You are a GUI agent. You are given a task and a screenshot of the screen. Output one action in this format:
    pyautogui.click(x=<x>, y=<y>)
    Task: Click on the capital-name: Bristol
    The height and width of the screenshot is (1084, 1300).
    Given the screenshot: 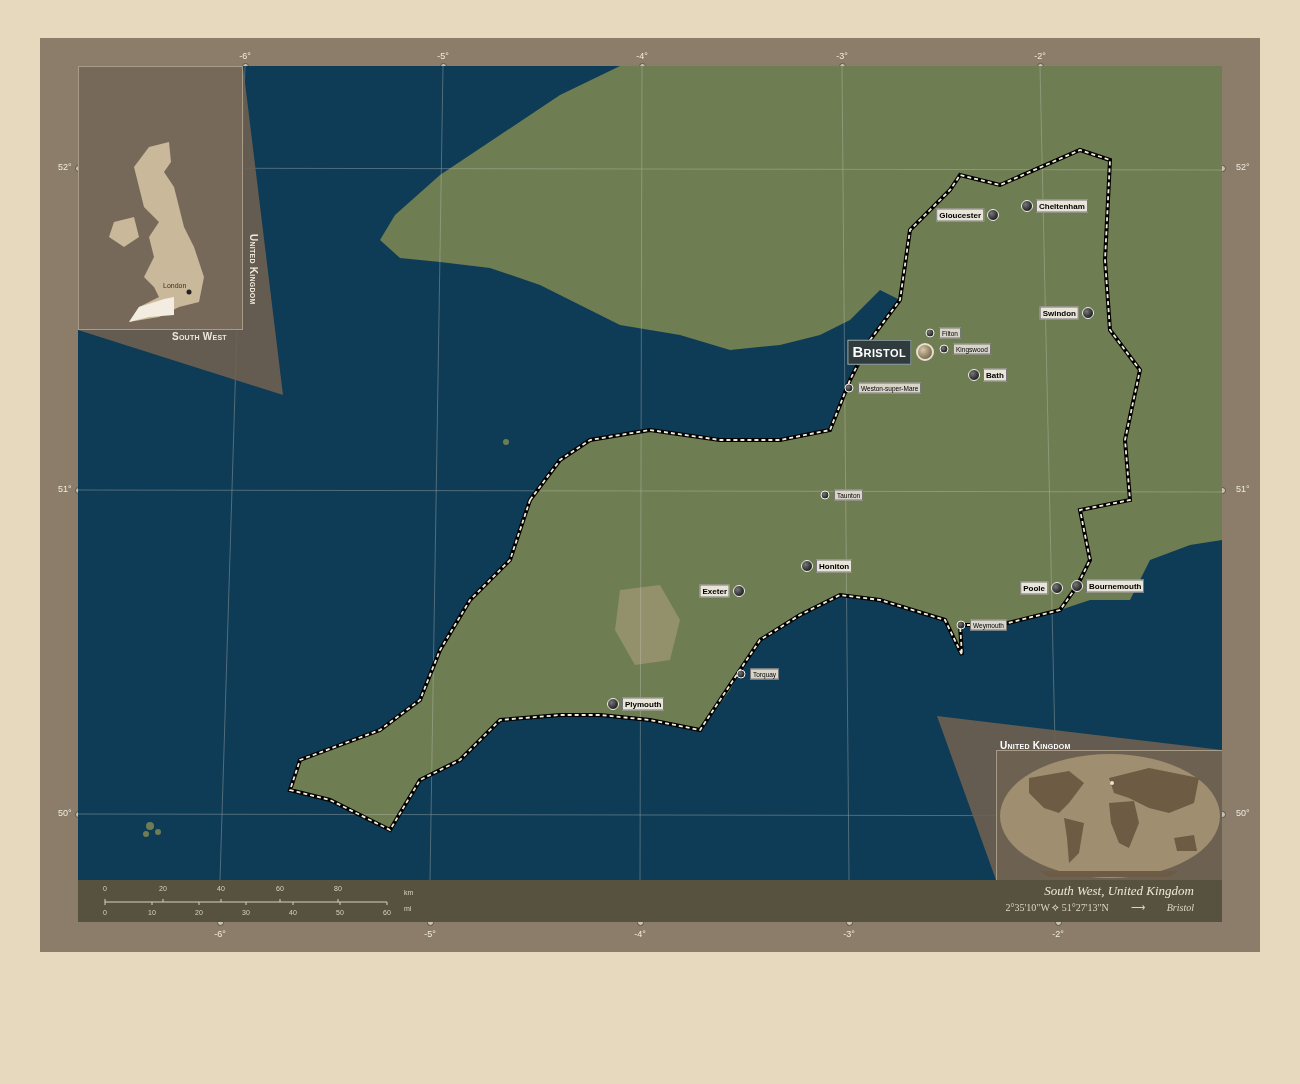 What is the action you would take?
    pyautogui.click(x=1180, y=908)
    